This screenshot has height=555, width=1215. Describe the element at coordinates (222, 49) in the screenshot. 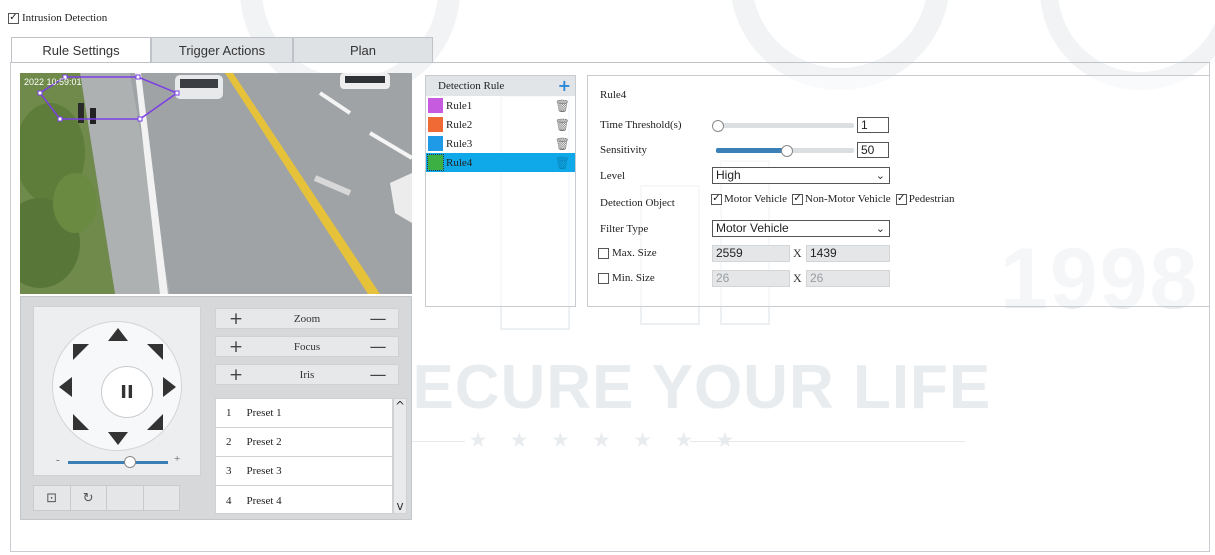

I see `tab-trigger-actions: Trigger Actions` at that location.